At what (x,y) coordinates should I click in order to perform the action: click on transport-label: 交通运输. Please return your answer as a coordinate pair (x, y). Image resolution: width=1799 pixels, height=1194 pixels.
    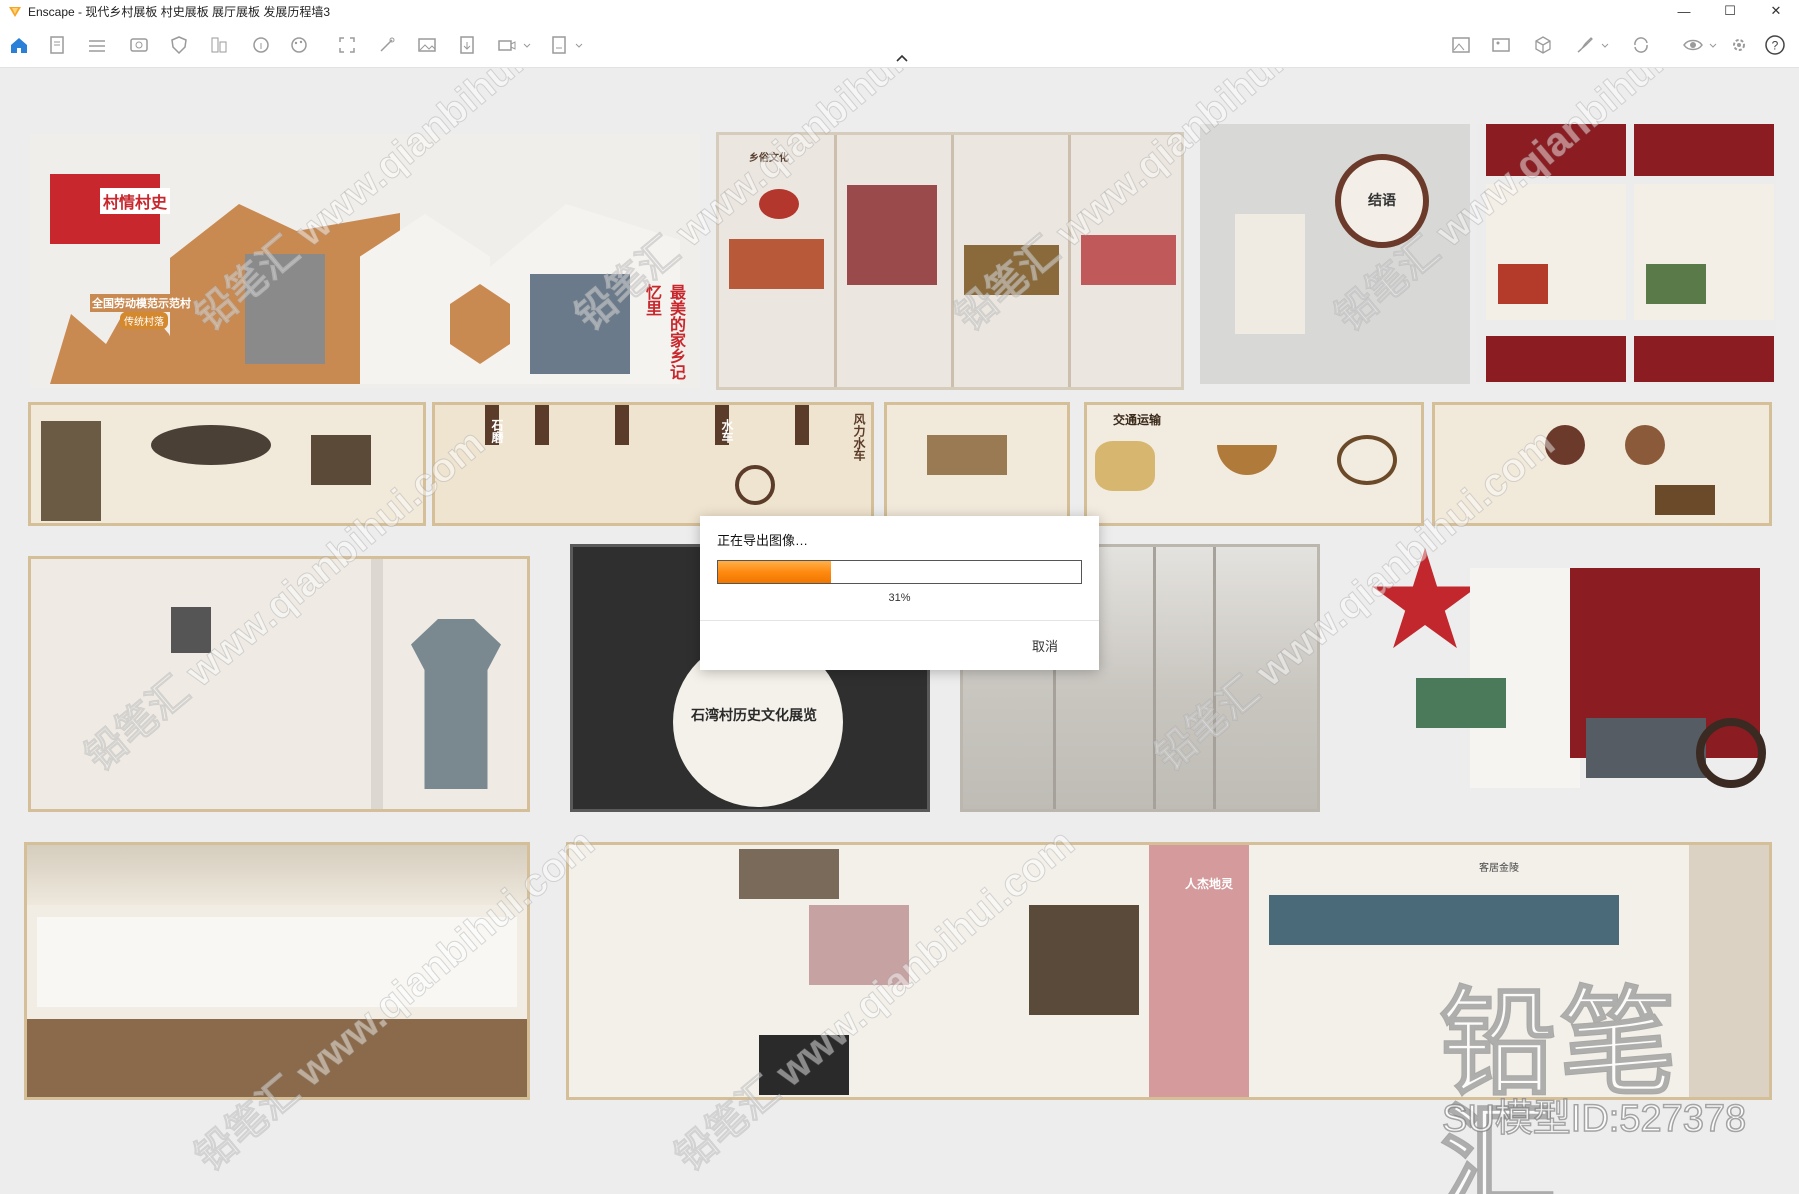
    Looking at the image, I should click on (1137, 420).